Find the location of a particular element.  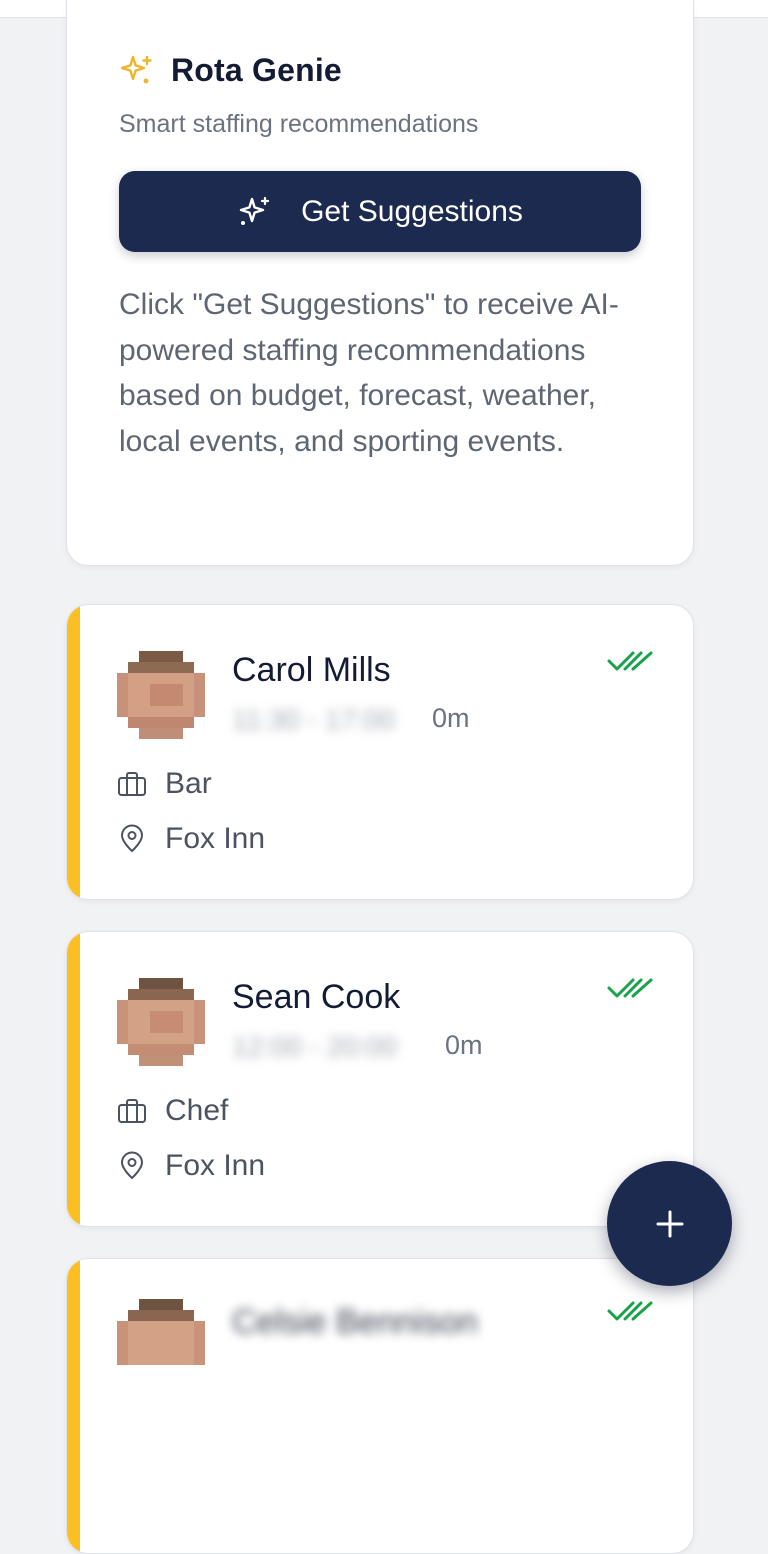

employee-name: Sean Cook is located at coordinates (316, 997).